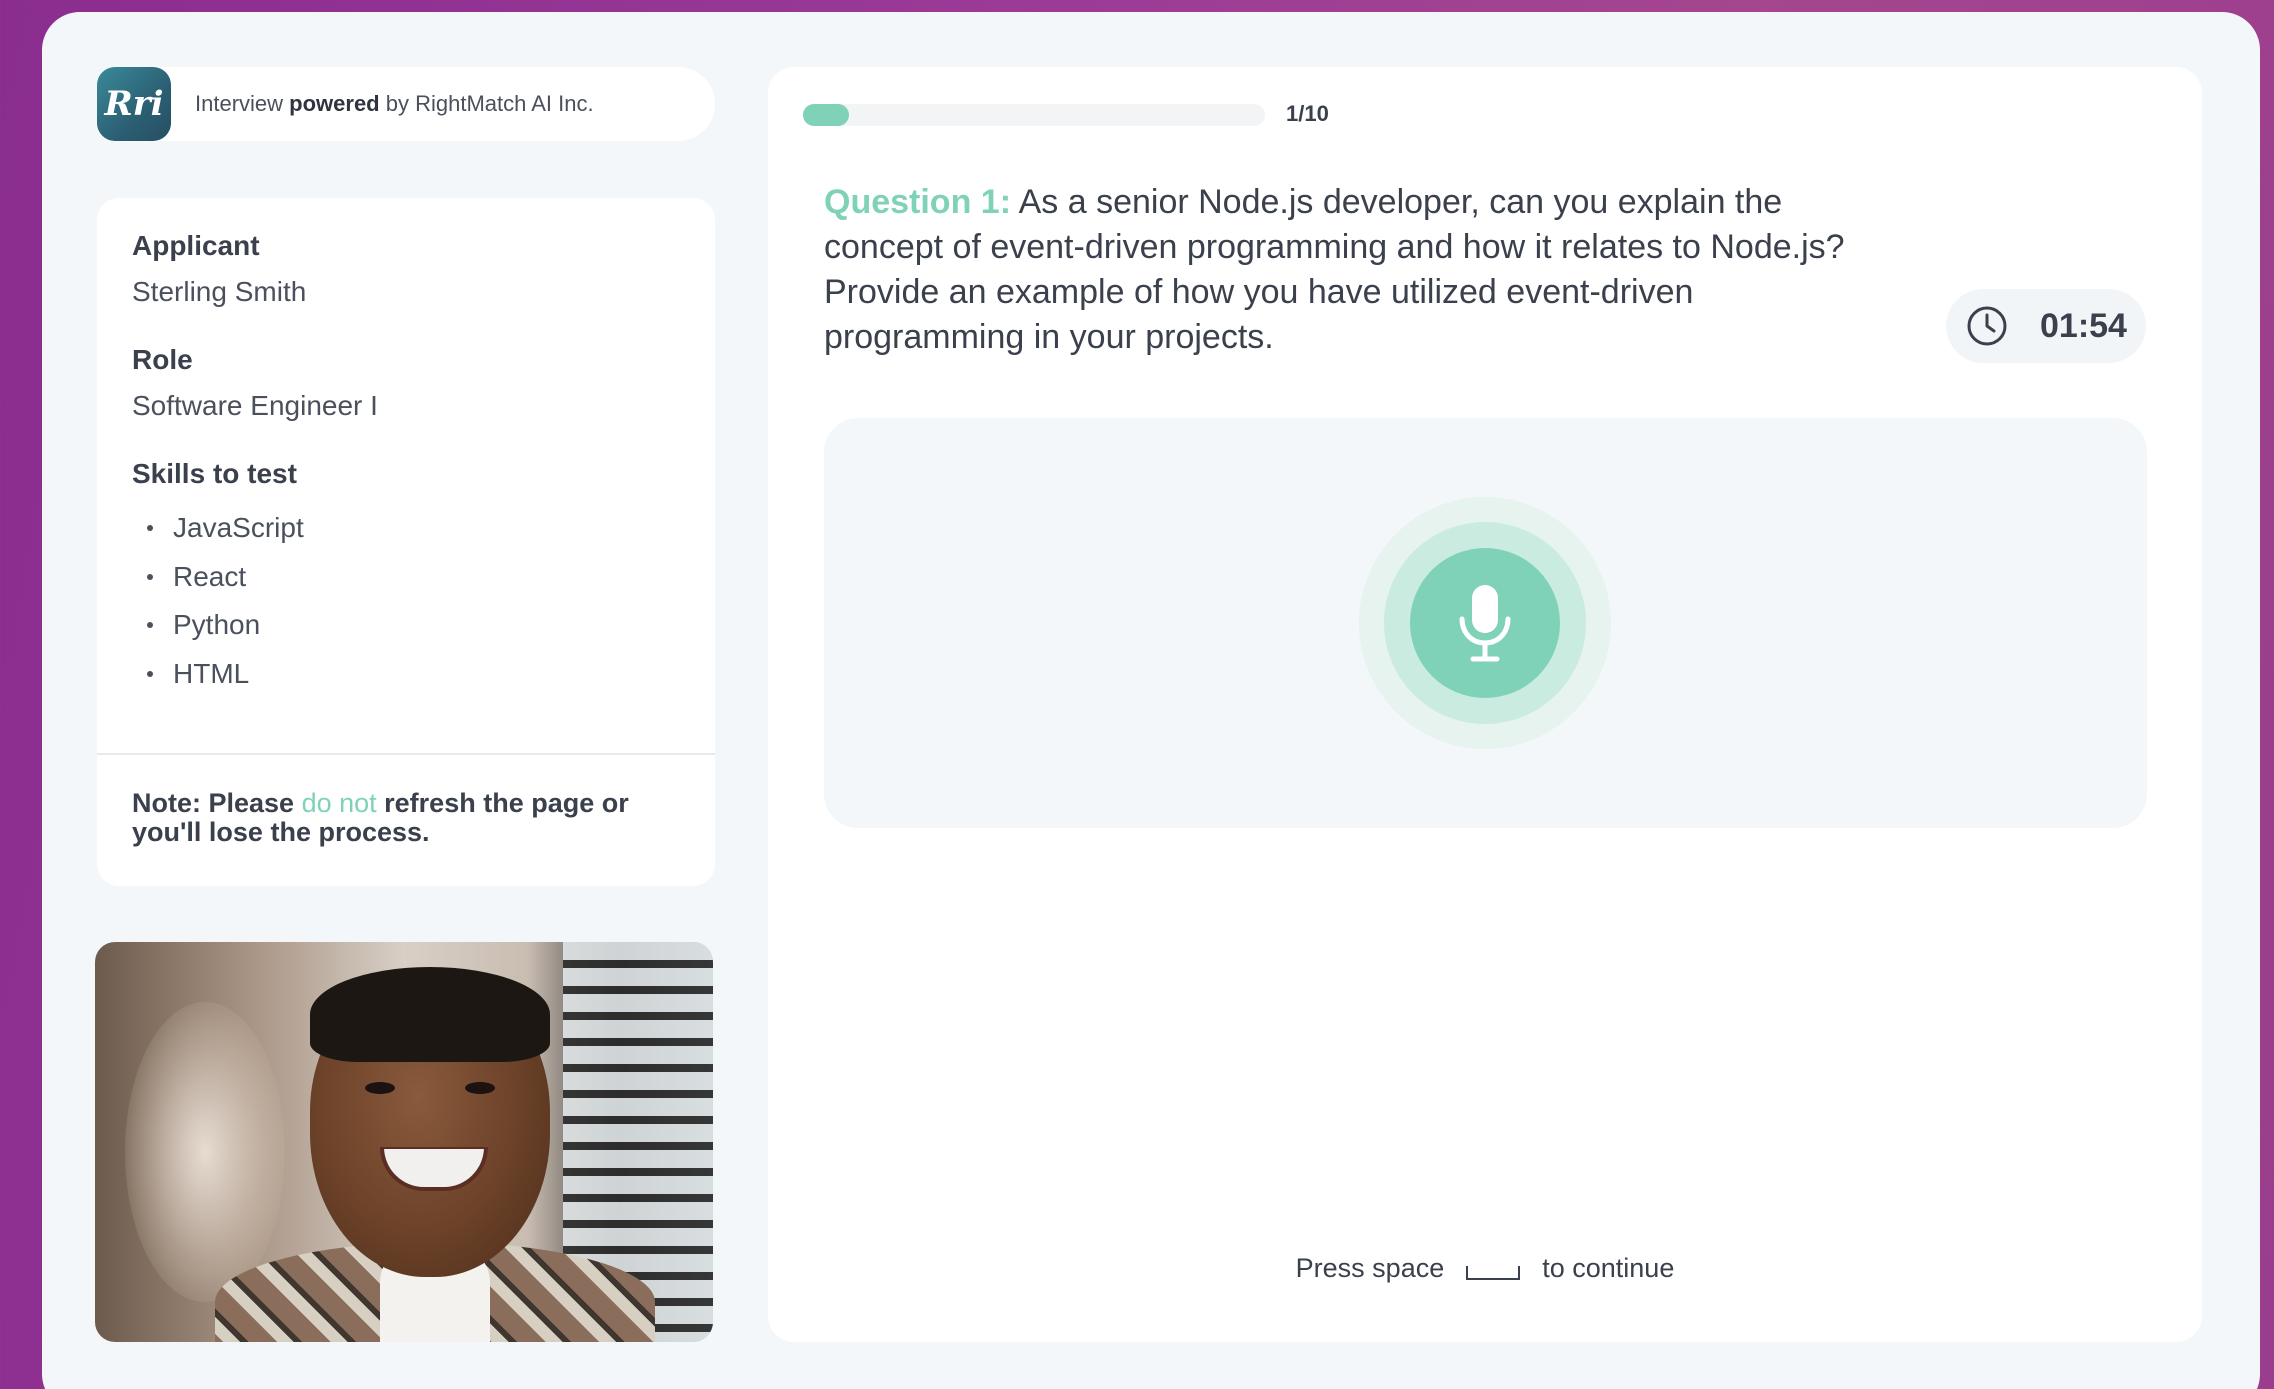 This screenshot has width=2274, height=1389. What do you see at coordinates (406, 754) in the screenshot?
I see `divider` at bounding box center [406, 754].